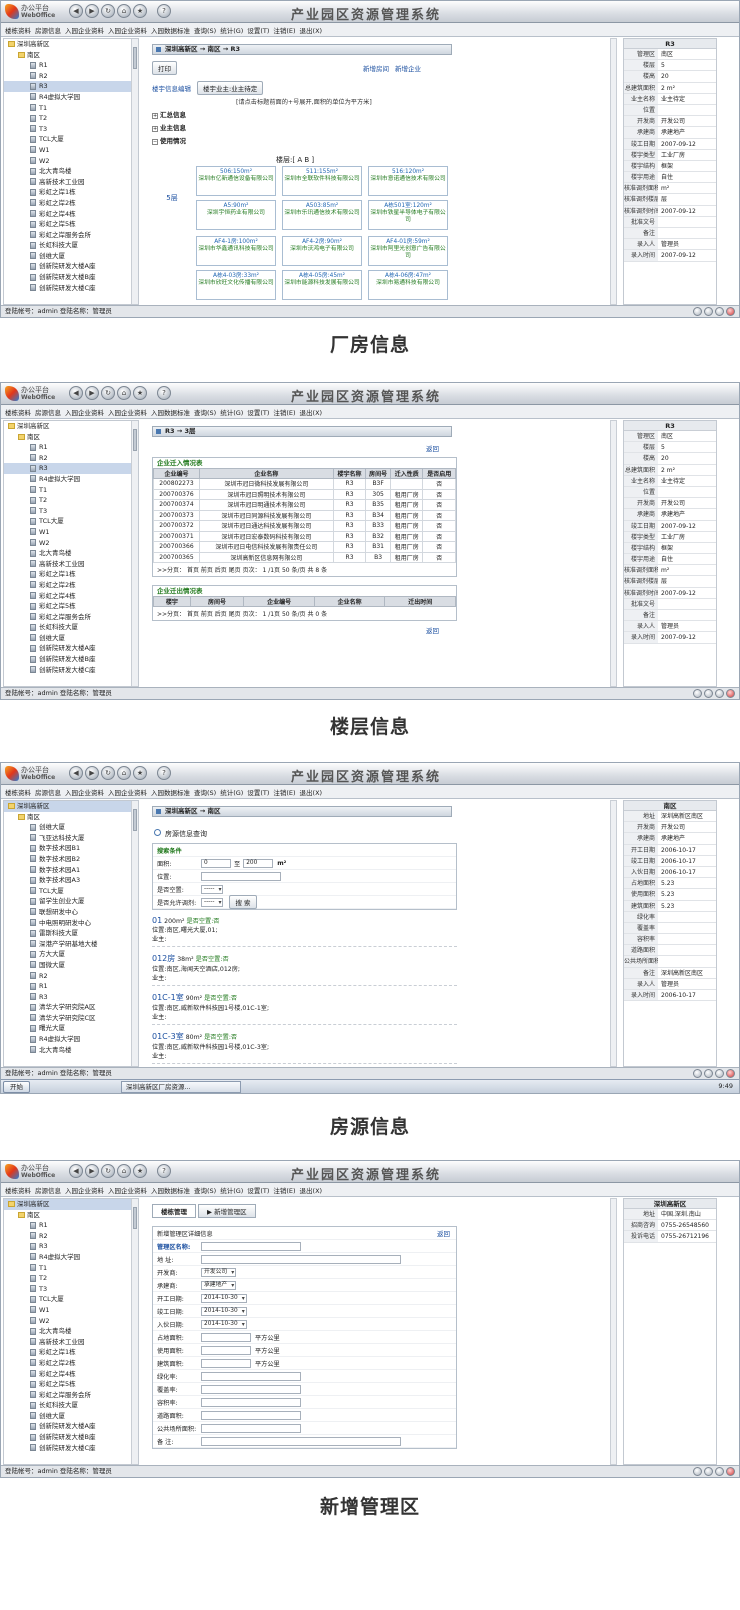 The height and width of the screenshot is (1610, 740). Describe the element at coordinates (219, 1285) in the screenshot. I see `builder-select: 承建地产` at that location.